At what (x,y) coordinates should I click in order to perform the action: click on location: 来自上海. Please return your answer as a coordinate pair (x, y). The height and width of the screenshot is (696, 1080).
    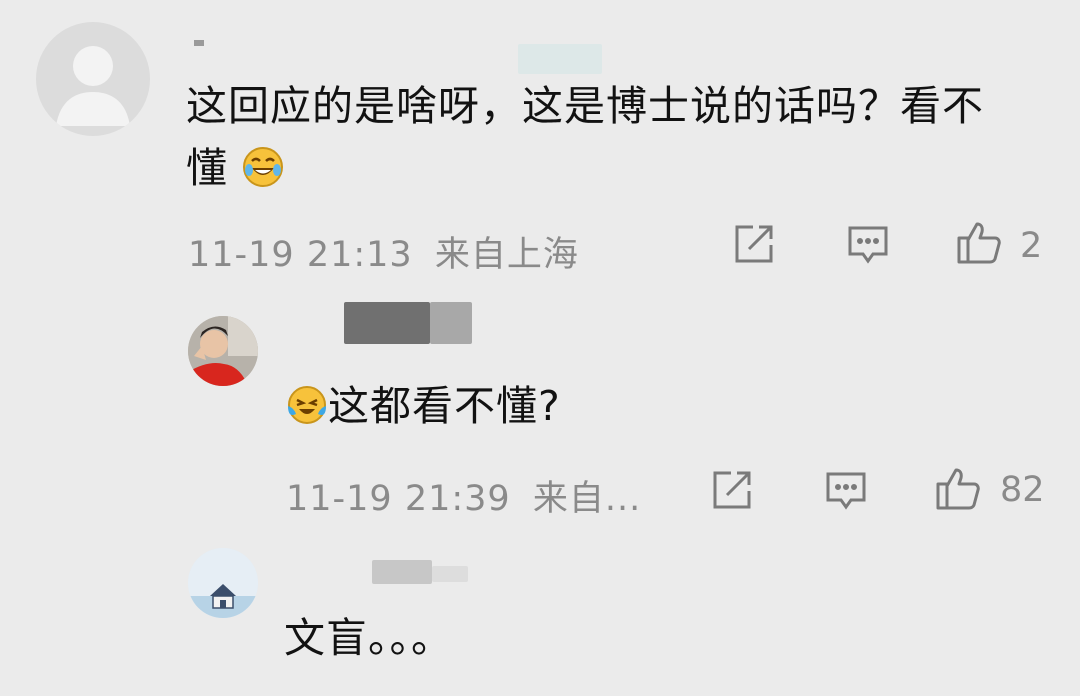
    Looking at the image, I should click on (506, 255).